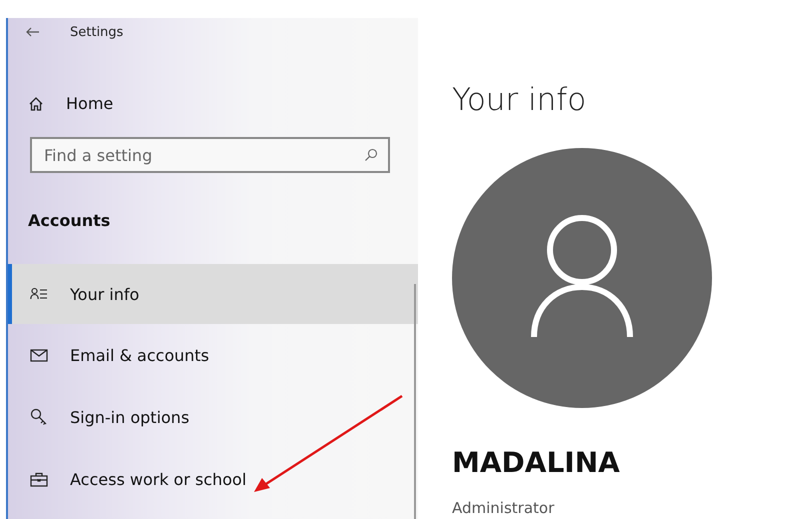  What do you see at coordinates (213, 355) in the screenshot?
I see `nav-item: Email & accounts` at bounding box center [213, 355].